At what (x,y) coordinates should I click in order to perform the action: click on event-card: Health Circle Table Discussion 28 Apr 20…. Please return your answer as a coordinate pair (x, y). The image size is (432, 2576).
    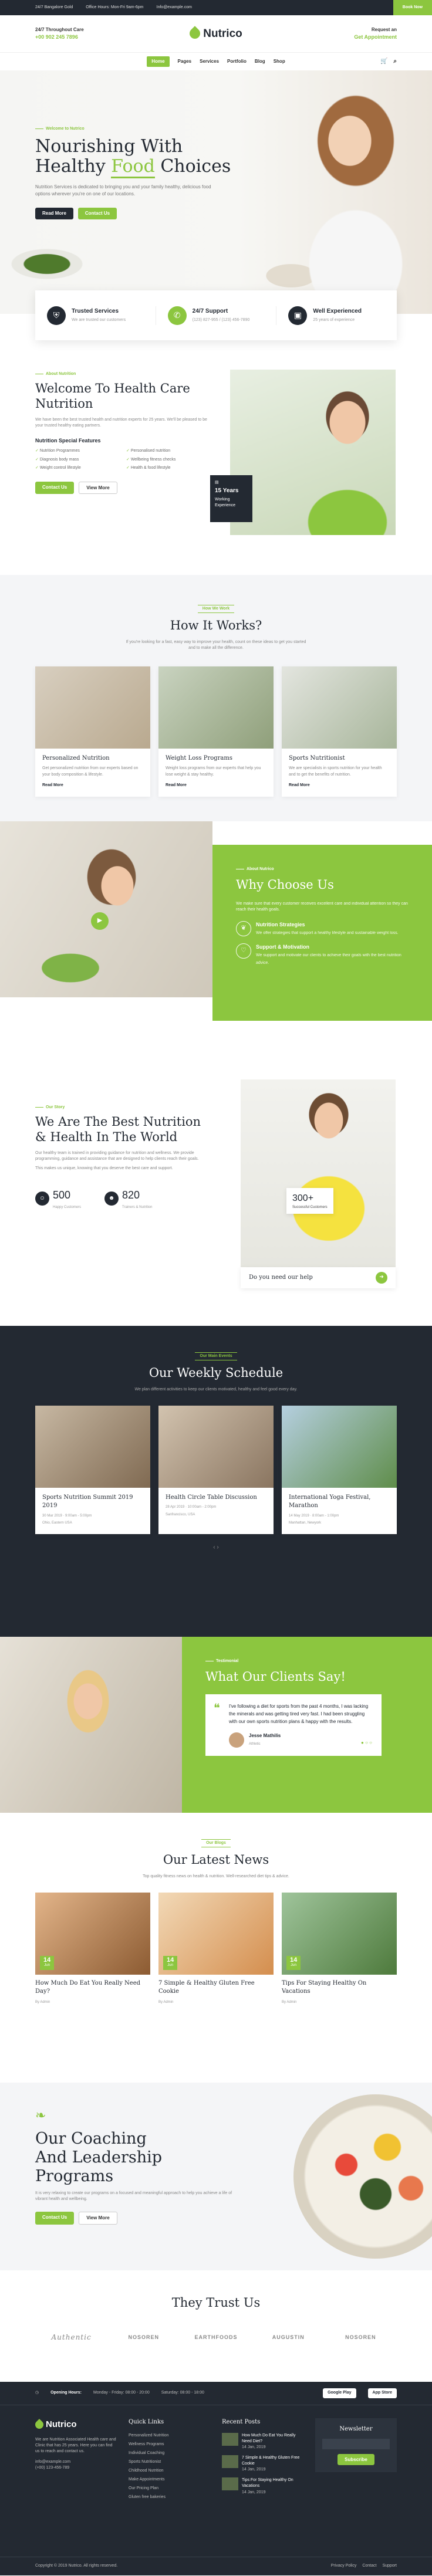
    Looking at the image, I should click on (216, 1470).